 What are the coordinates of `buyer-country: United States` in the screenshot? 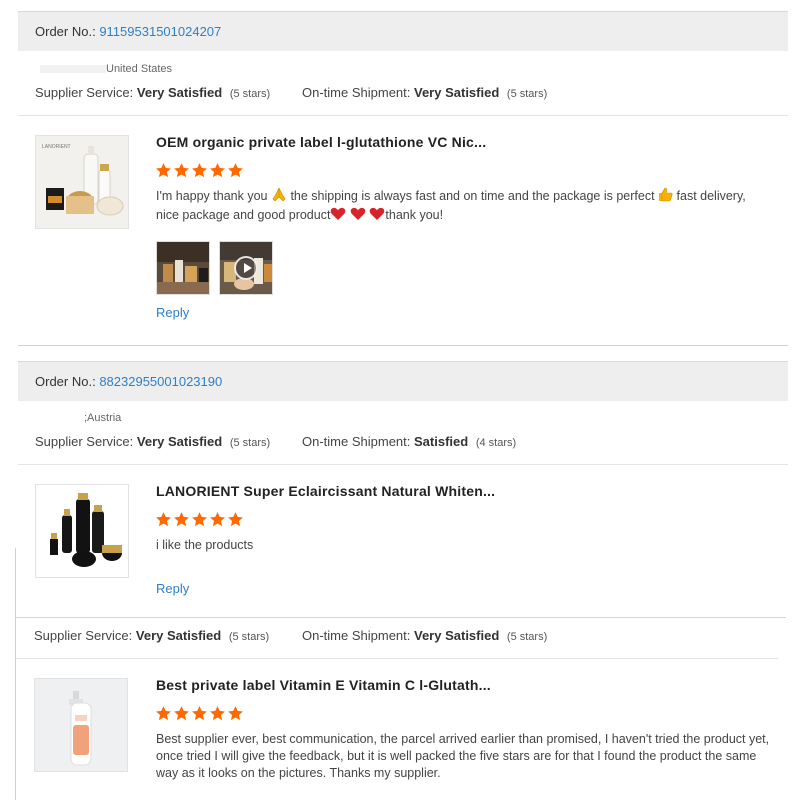 It's located at (106, 69).